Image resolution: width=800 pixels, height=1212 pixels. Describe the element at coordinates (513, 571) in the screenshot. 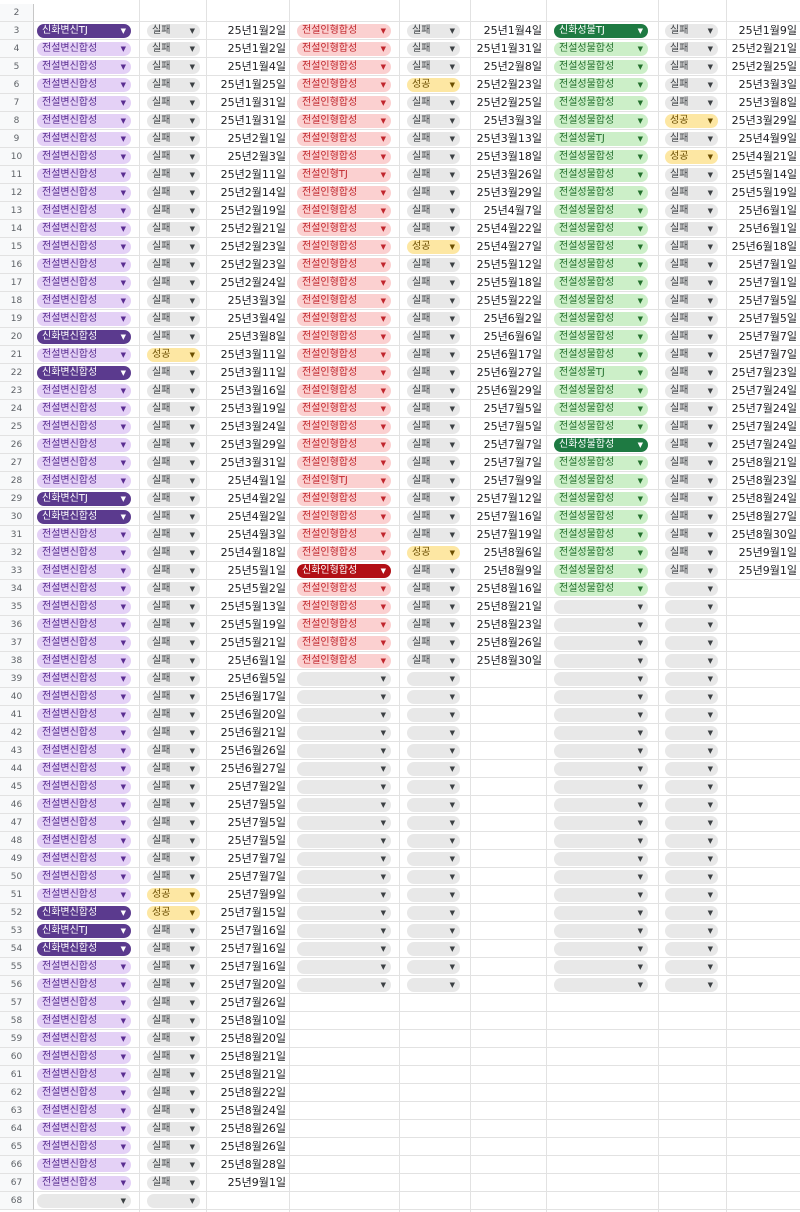

I see `date-cell-f: 25년8월9일` at that location.